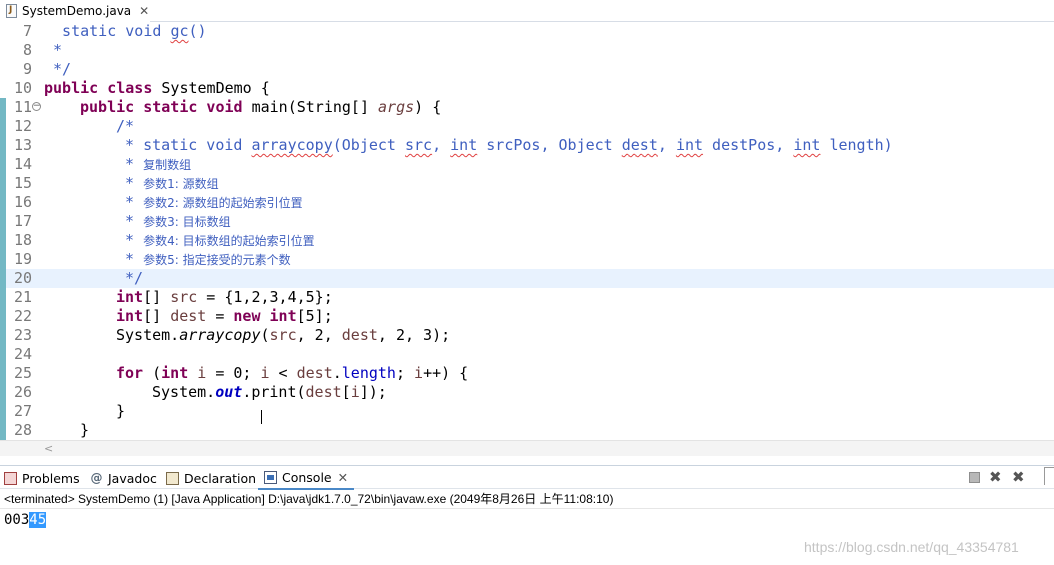 This screenshot has height=565, width=1054. Describe the element at coordinates (203, 259) in the screenshot. I see `code-text: * 参数5: 指定接受的元素个数` at that location.